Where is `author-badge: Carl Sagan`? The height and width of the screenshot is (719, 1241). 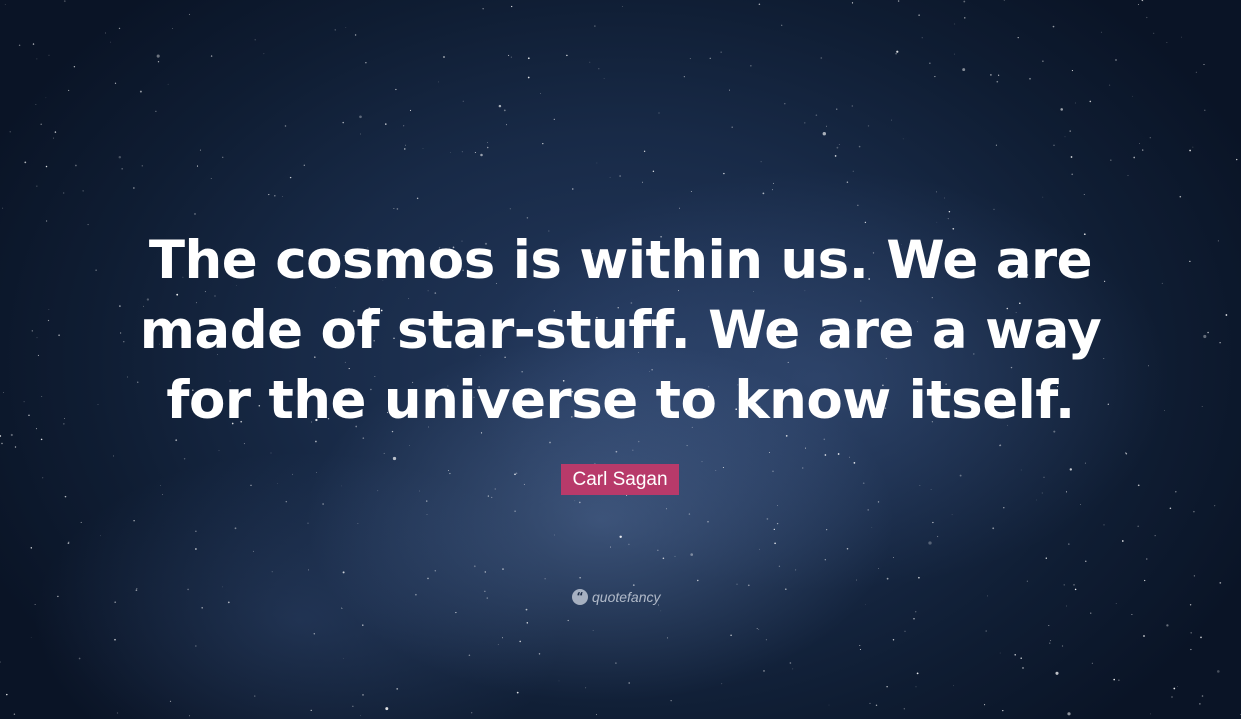
author-badge: Carl Sagan is located at coordinates (620, 479).